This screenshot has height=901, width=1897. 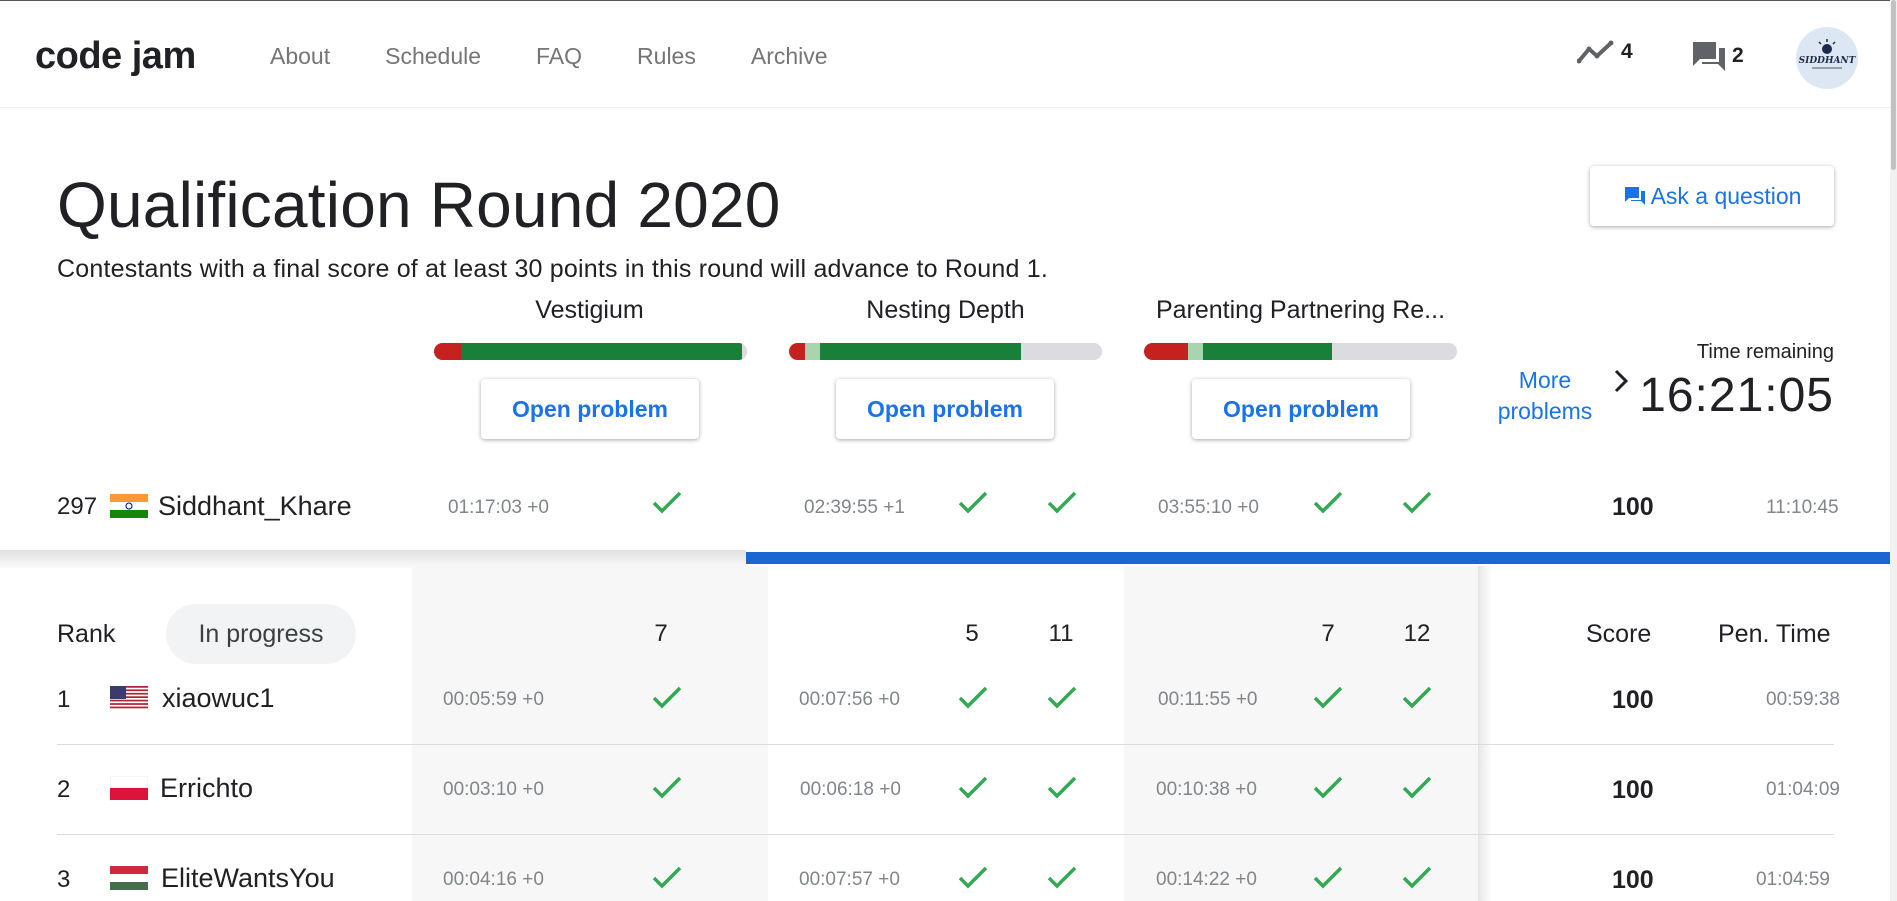 I want to click on current-user-p3-time: 03:55:10 +0, so click(x=1208, y=507).